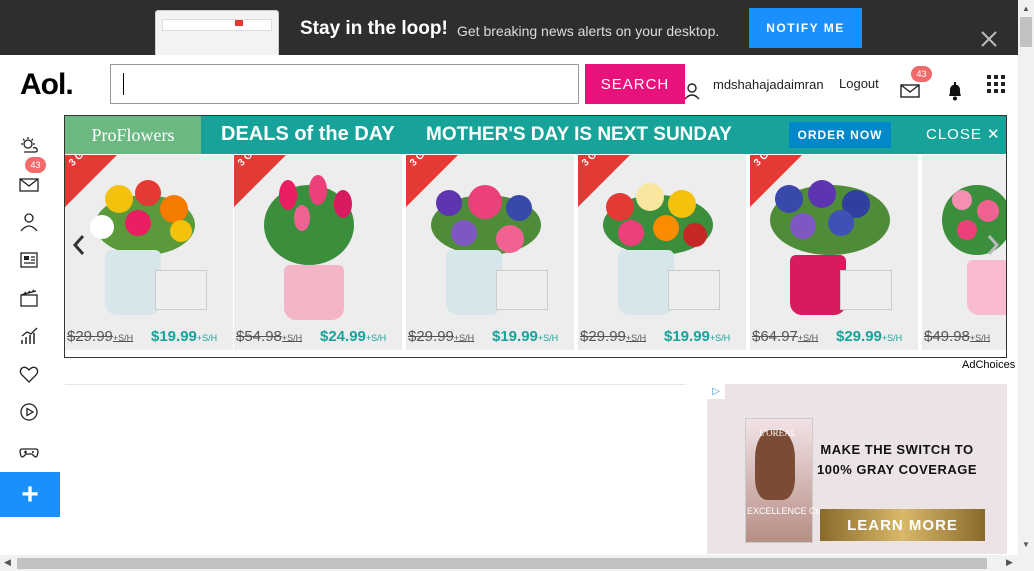 The height and width of the screenshot is (571, 1034). Describe the element at coordinates (579, 134) in the screenshot. I see `mothers-day-headline: MOTHER'S DAY IS NEXT SUNDAY` at that location.